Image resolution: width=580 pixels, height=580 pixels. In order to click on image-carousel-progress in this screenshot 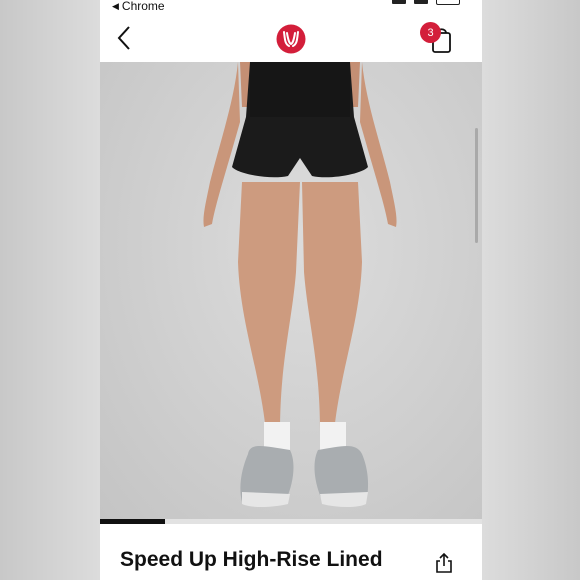, I will do `click(291, 521)`.